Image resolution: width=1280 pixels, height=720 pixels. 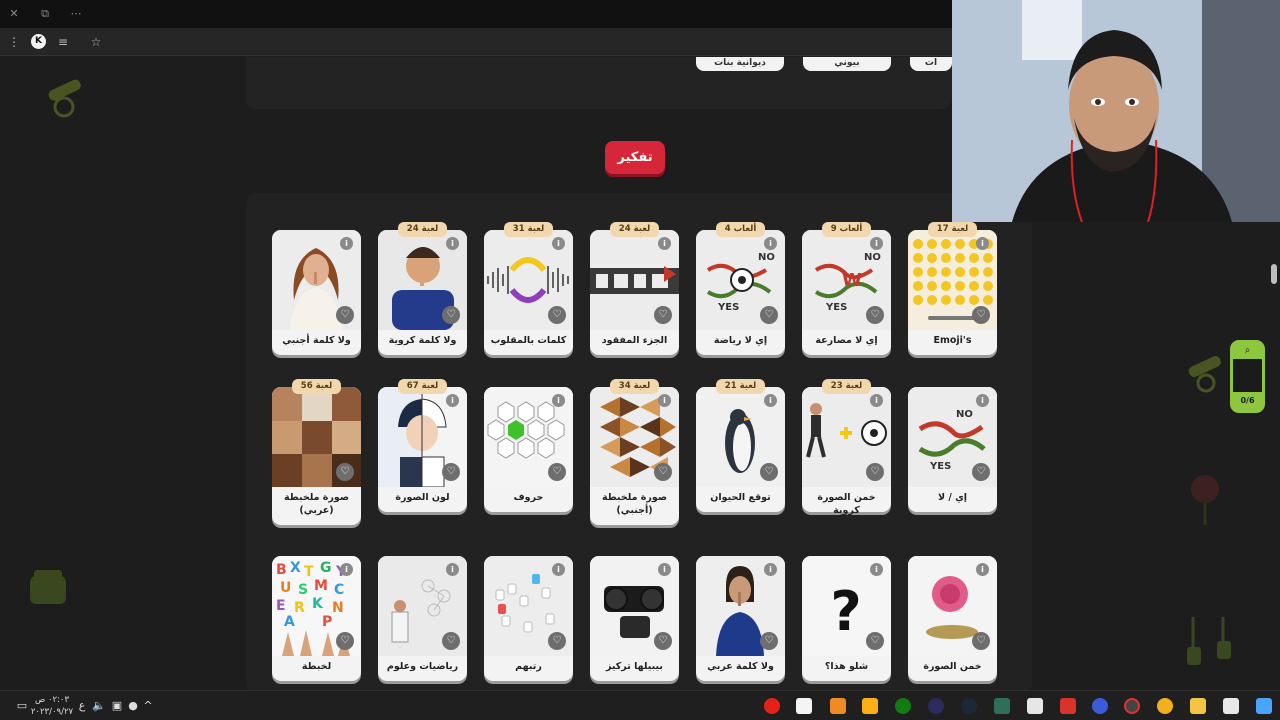 What do you see at coordinates (1100, 706) in the screenshot?
I see `discord-app-icon` at bounding box center [1100, 706].